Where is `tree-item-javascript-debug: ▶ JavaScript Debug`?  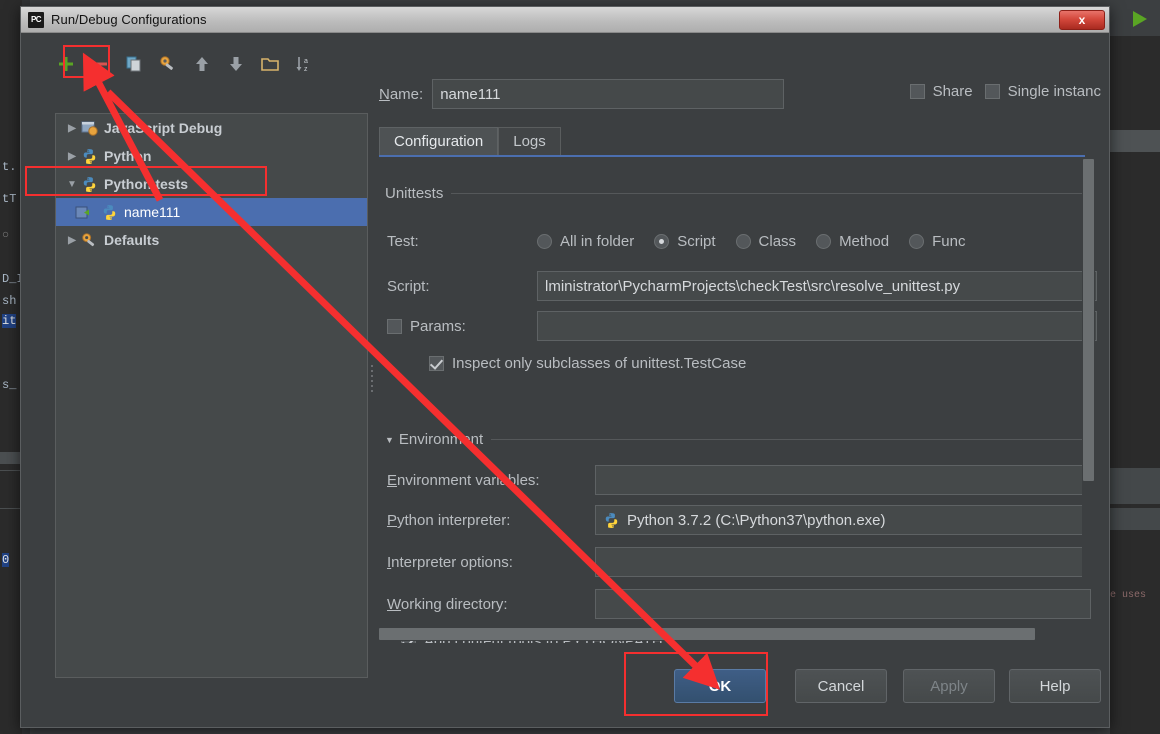 tree-item-javascript-debug: ▶ JavaScript Debug is located at coordinates (211, 128).